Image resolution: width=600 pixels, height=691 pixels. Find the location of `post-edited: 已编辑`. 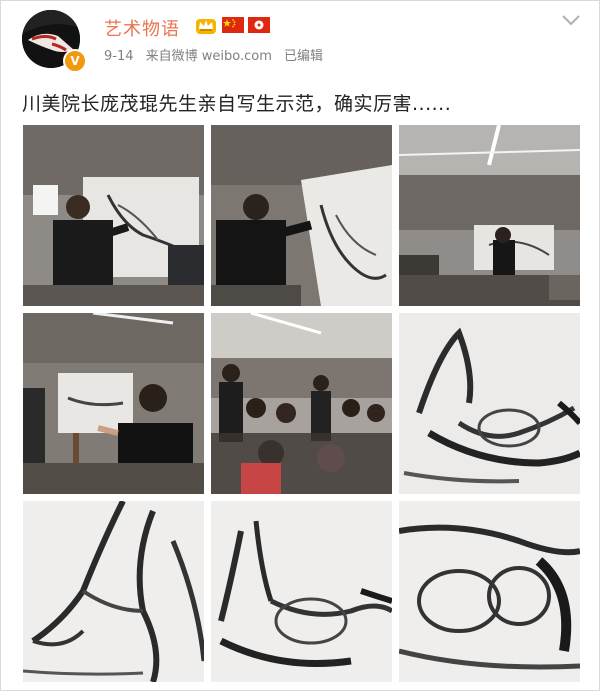

post-edited: 已编辑 is located at coordinates (303, 56).